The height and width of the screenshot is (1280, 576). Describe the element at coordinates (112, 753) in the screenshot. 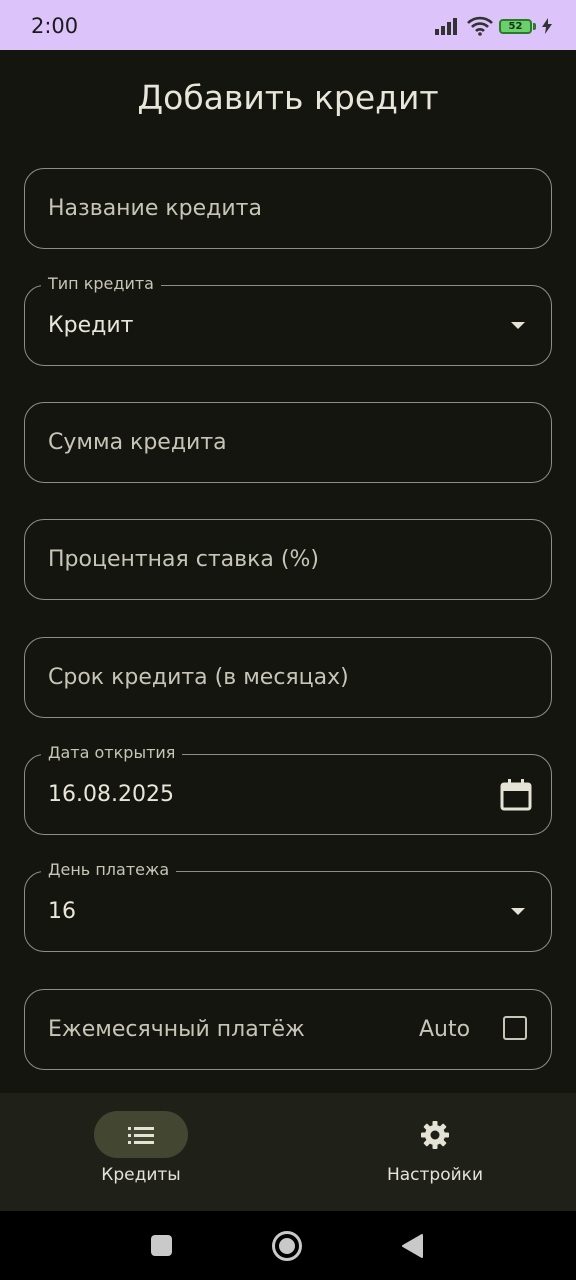

I see `open-date-label: Дата открытия` at that location.